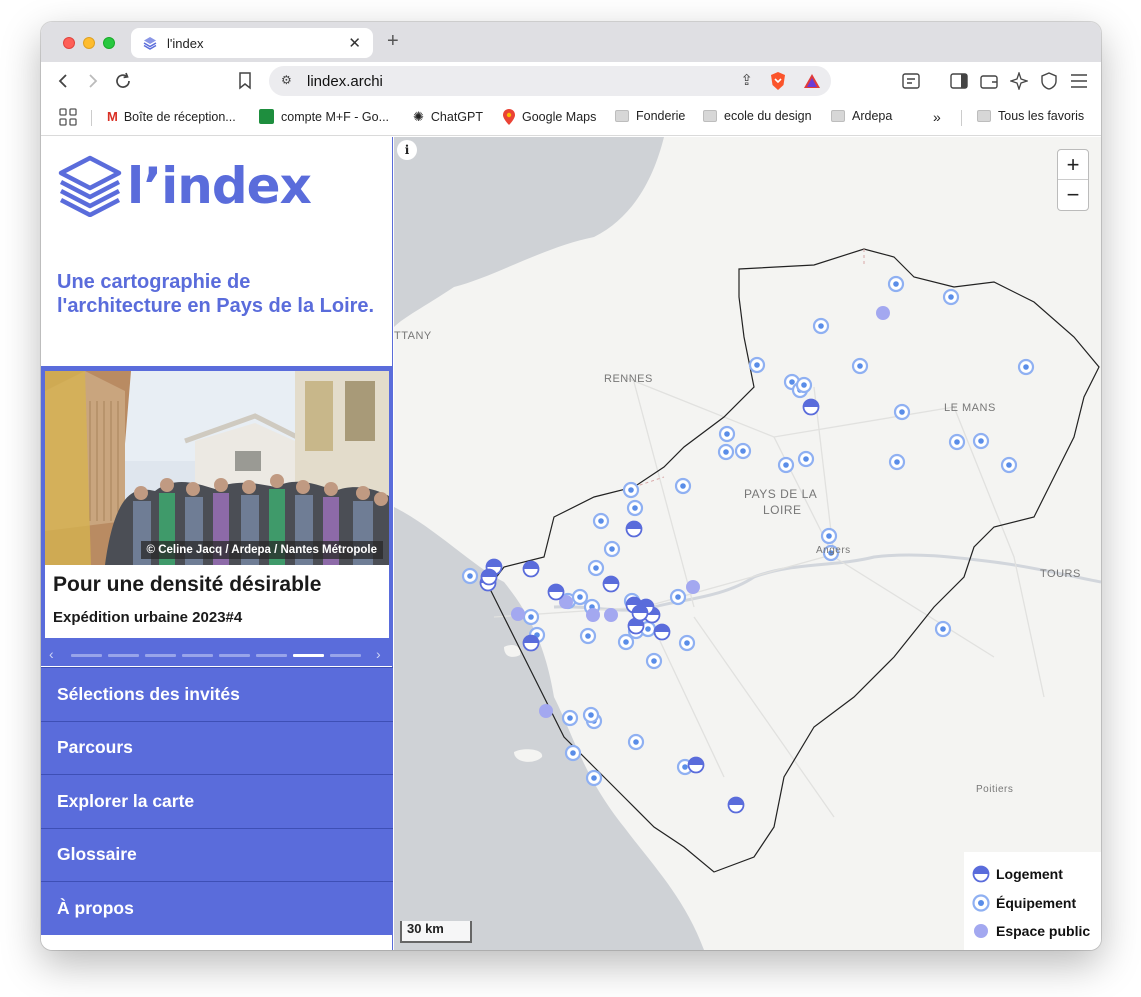  I want to click on sidebar-toggle-icon, so click(959, 81).